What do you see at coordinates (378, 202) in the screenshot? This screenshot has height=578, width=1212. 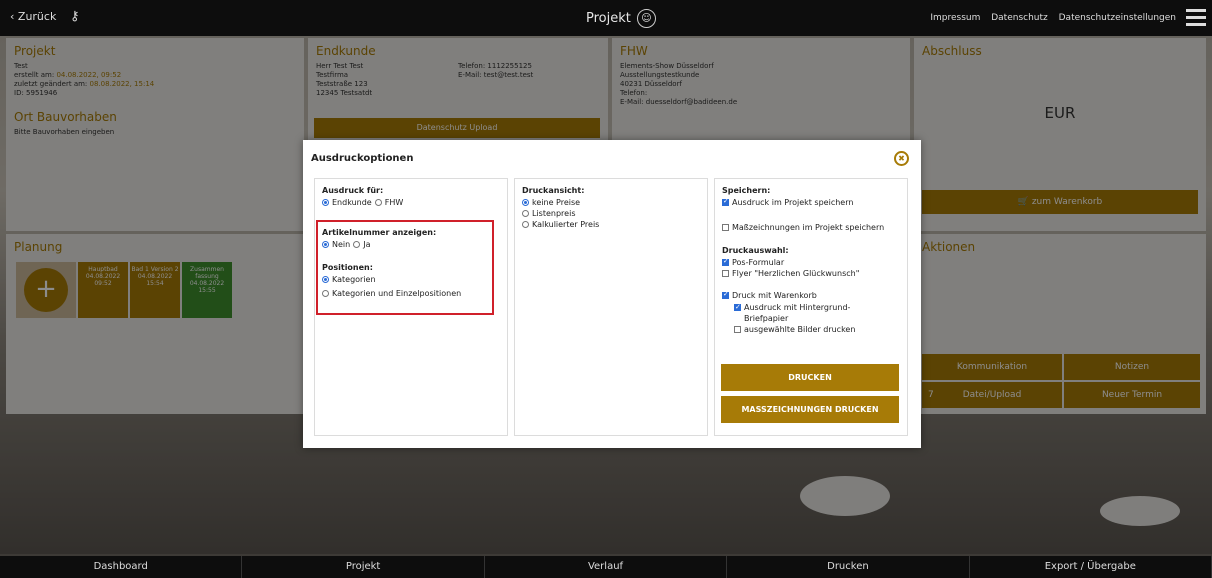 I see `fhw-radio` at bounding box center [378, 202].